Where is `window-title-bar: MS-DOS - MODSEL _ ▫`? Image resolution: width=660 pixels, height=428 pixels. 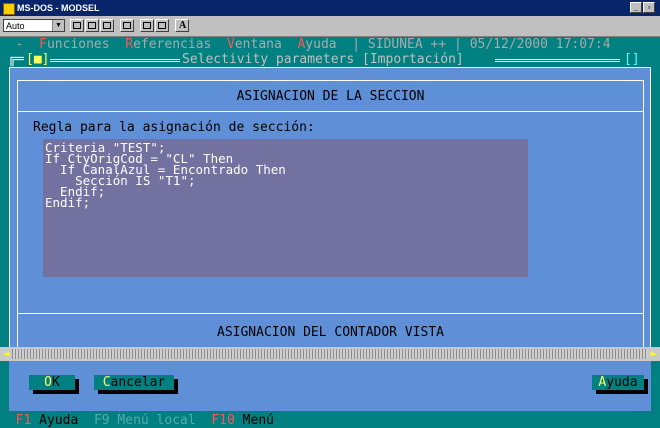 window-title-bar: MS-DOS - MODSEL _ ▫ is located at coordinates (330, 8).